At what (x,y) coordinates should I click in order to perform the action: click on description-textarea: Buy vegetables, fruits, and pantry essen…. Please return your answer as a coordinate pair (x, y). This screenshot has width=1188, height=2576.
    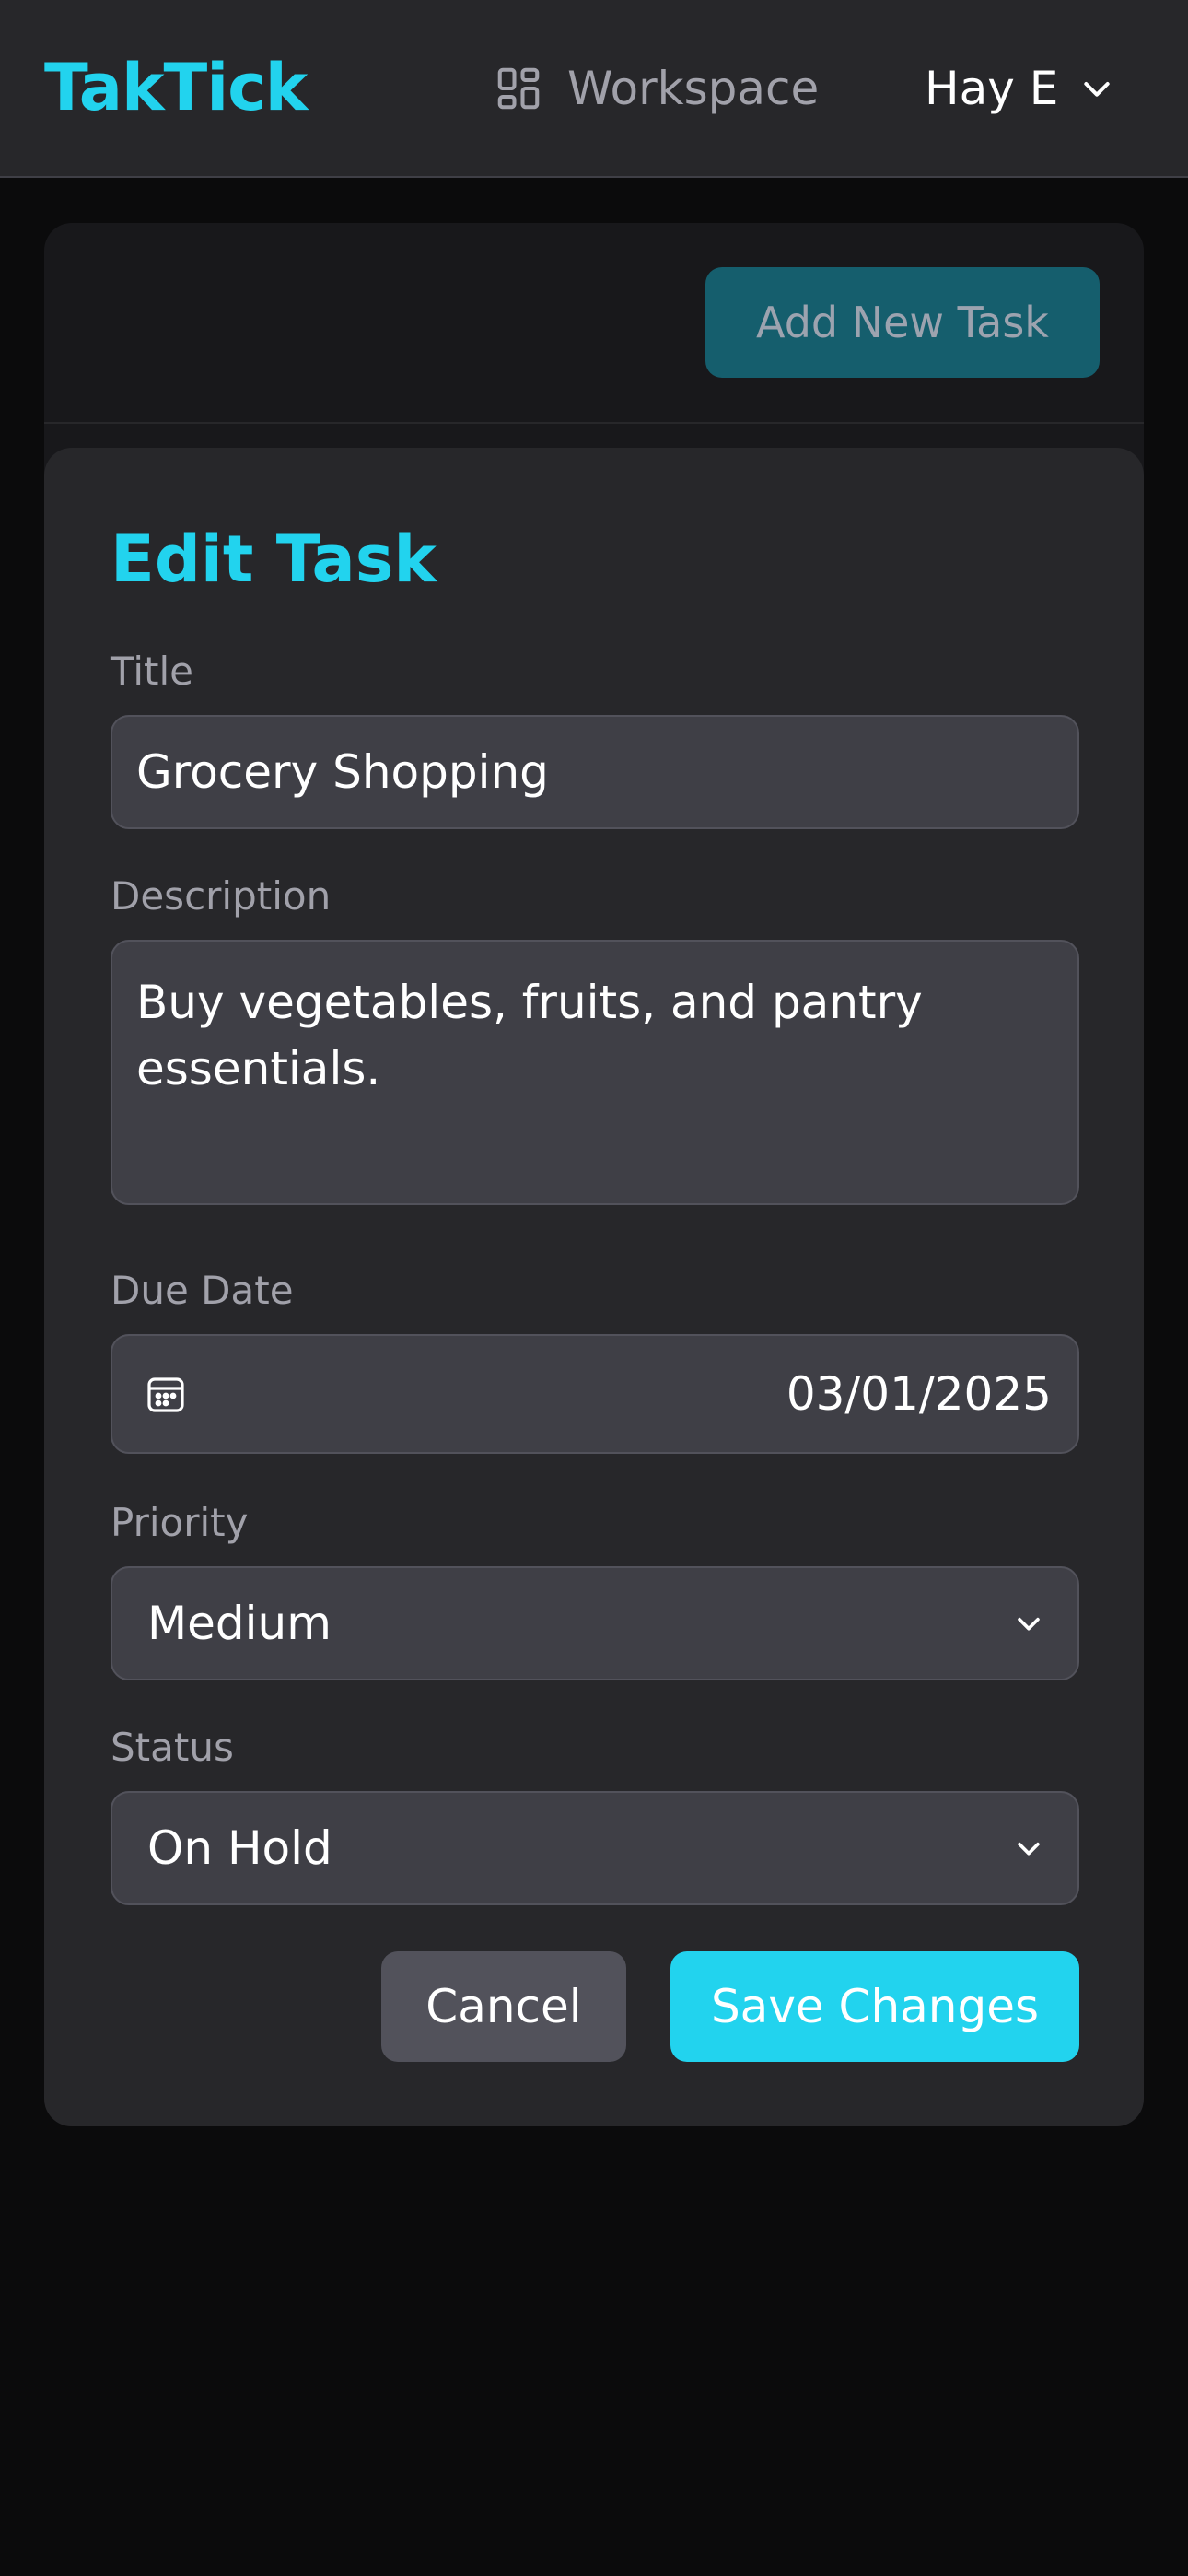
    Looking at the image, I should click on (595, 1072).